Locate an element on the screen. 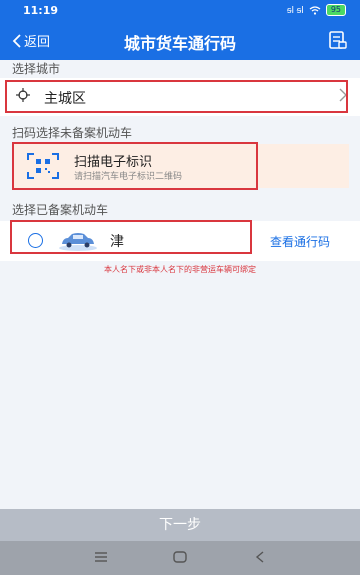 The height and width of the screenshot is (575, 360). status-indicators: ᵴl ᵴl 95 is located at coordinates (316, 10).